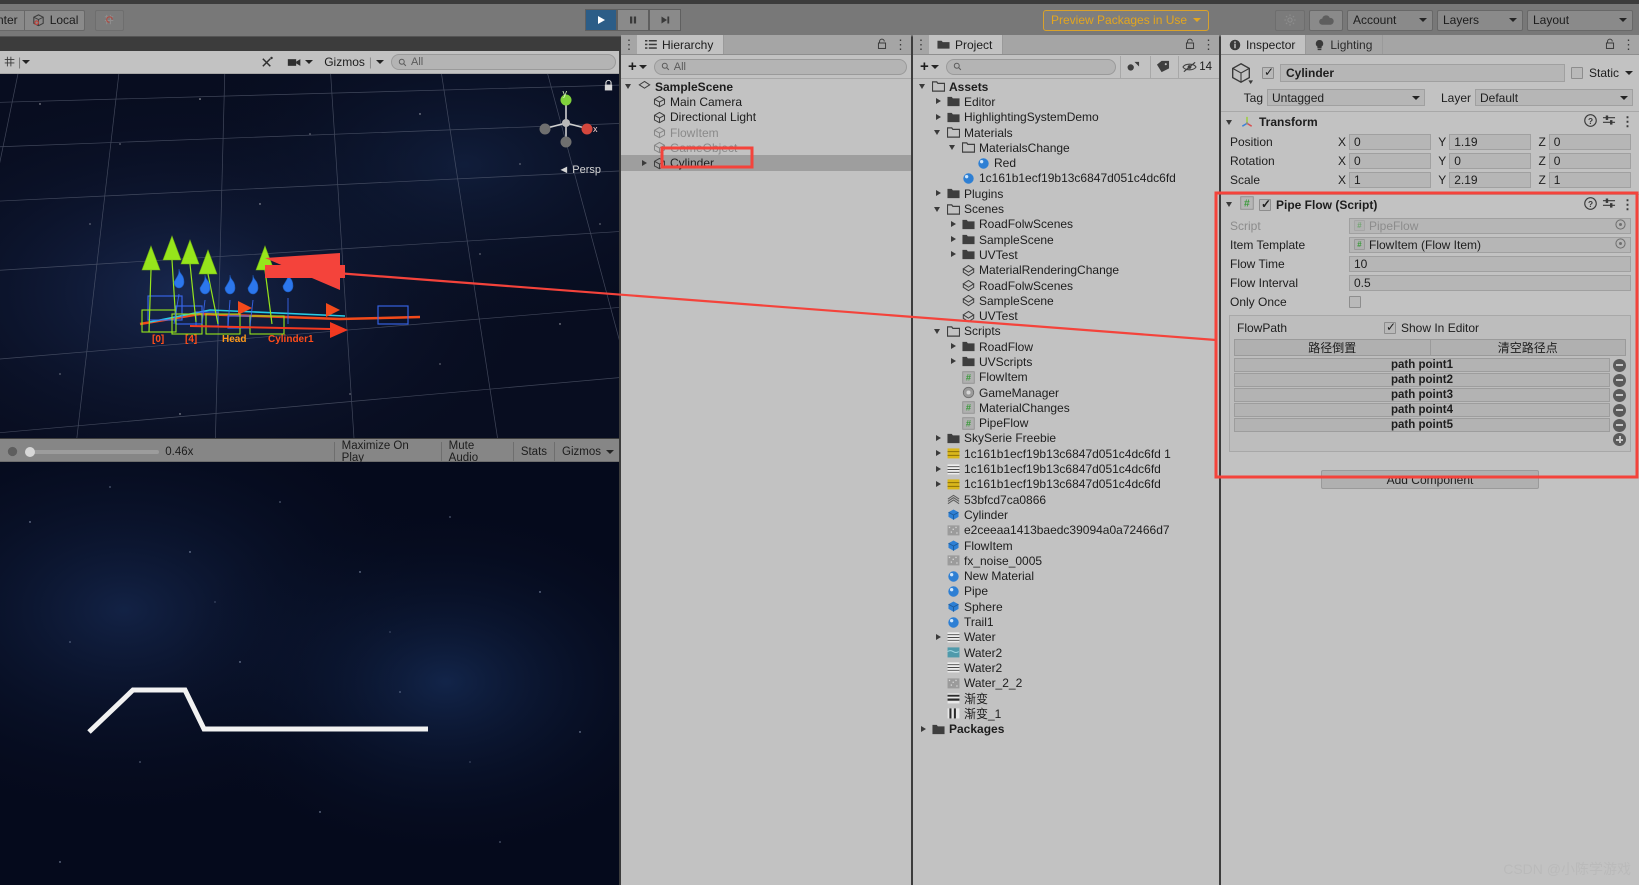 The height and width of the screenshot is (885, 1639). What do you see at coordinates (1066, 560) in the screenshot?
I see `project-item: fx_noise_0005` at bounding box center [1066, 560].